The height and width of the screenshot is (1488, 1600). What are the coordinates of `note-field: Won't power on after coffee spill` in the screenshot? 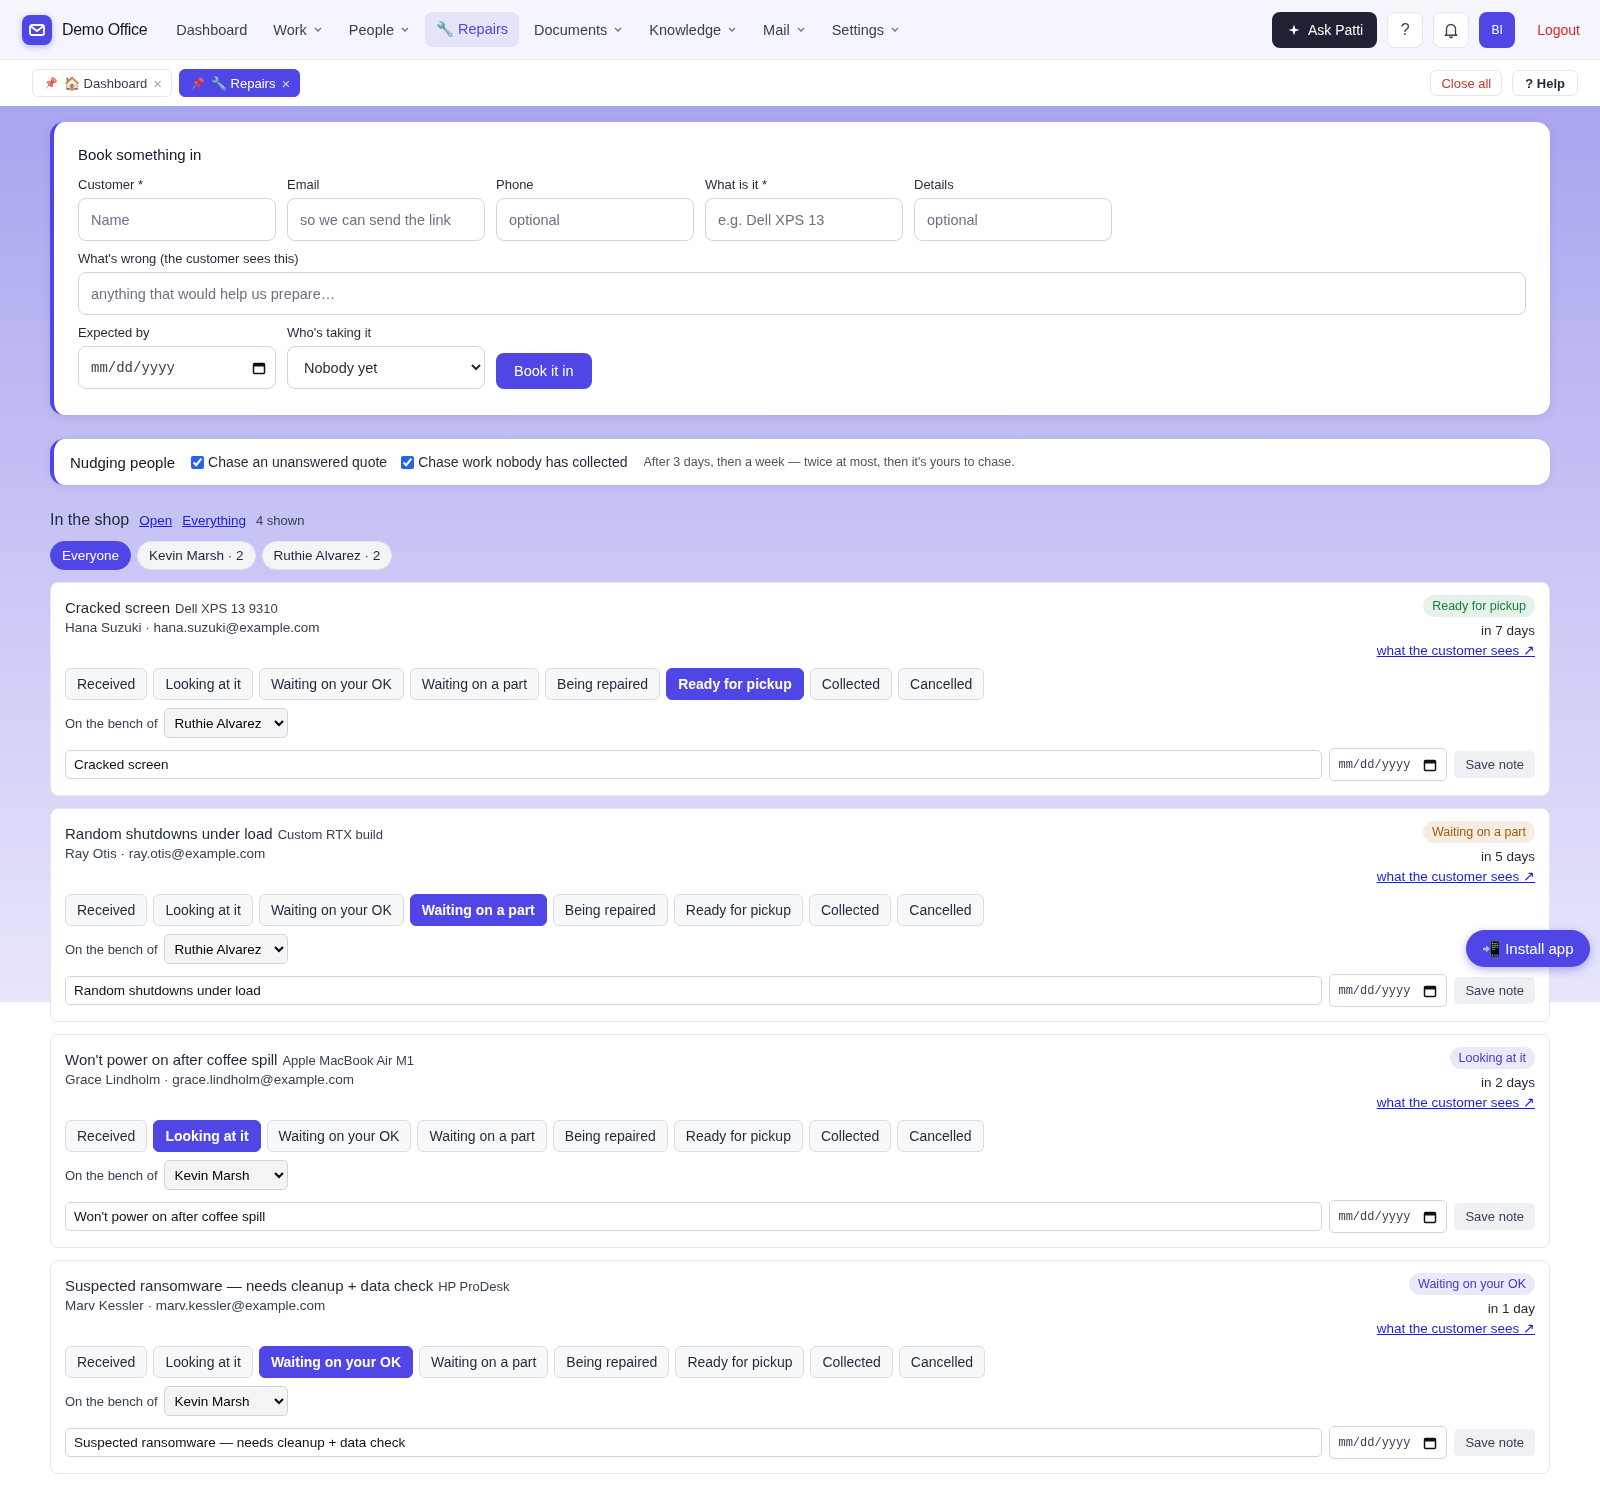 It's located at (694, 1216).